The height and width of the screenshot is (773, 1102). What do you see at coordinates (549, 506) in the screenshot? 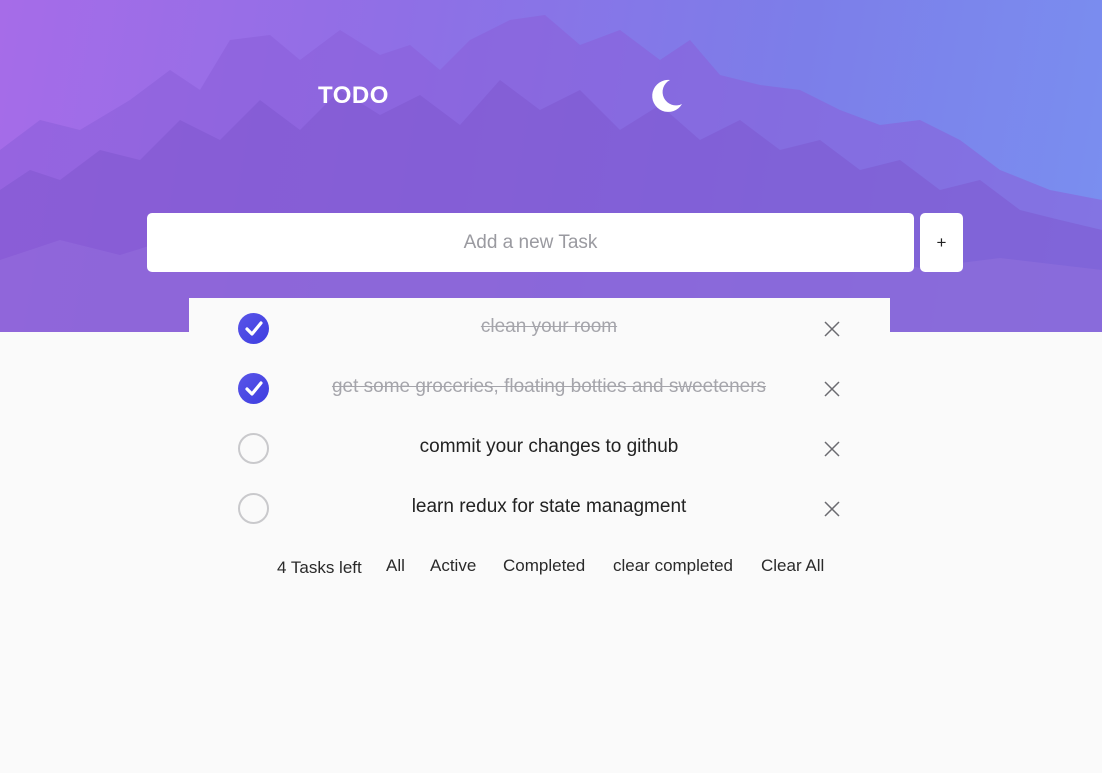
I see `task-label: learn redux for state managment` at bounding box center [549, 506].